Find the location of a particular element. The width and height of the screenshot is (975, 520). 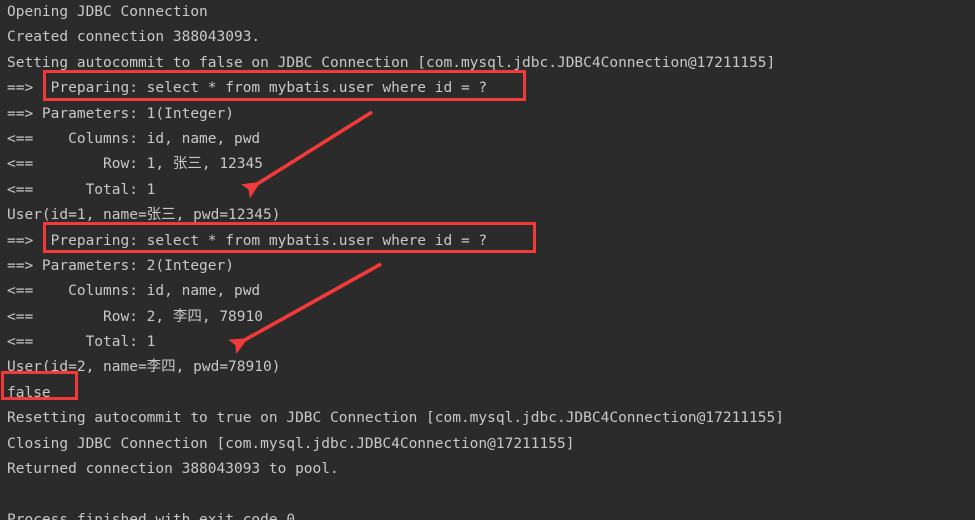

console-line: Opening JDBC Connection is located at coordinates (107, 12).